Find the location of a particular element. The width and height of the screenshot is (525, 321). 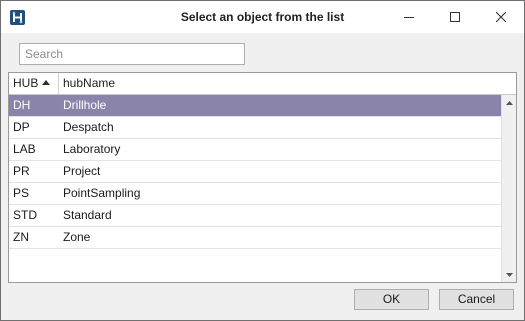

table-row: STD Standard is located at coordinates (255, 216).